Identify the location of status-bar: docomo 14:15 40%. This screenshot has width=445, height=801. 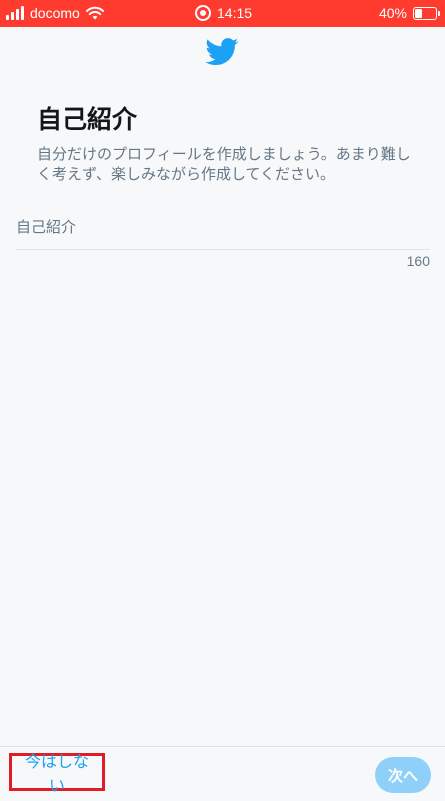
(222, 13).